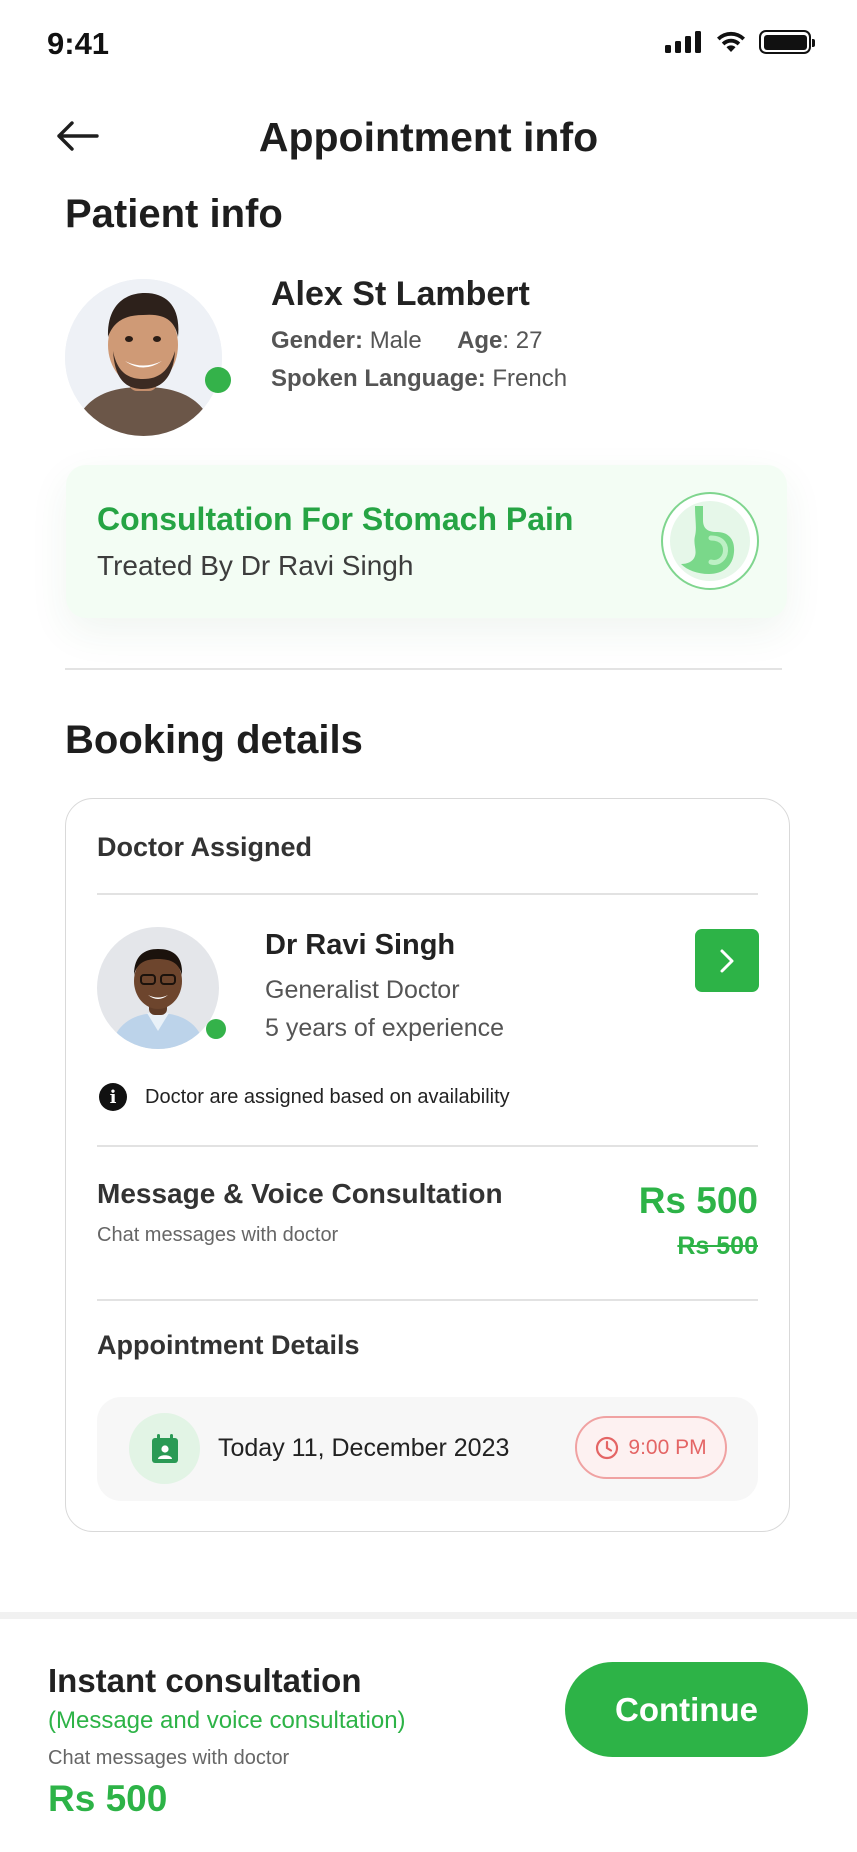  Describe the element at coordinates (205, 1680) in the screenshot. I see `bottom-title: Instant consultation` at that location.